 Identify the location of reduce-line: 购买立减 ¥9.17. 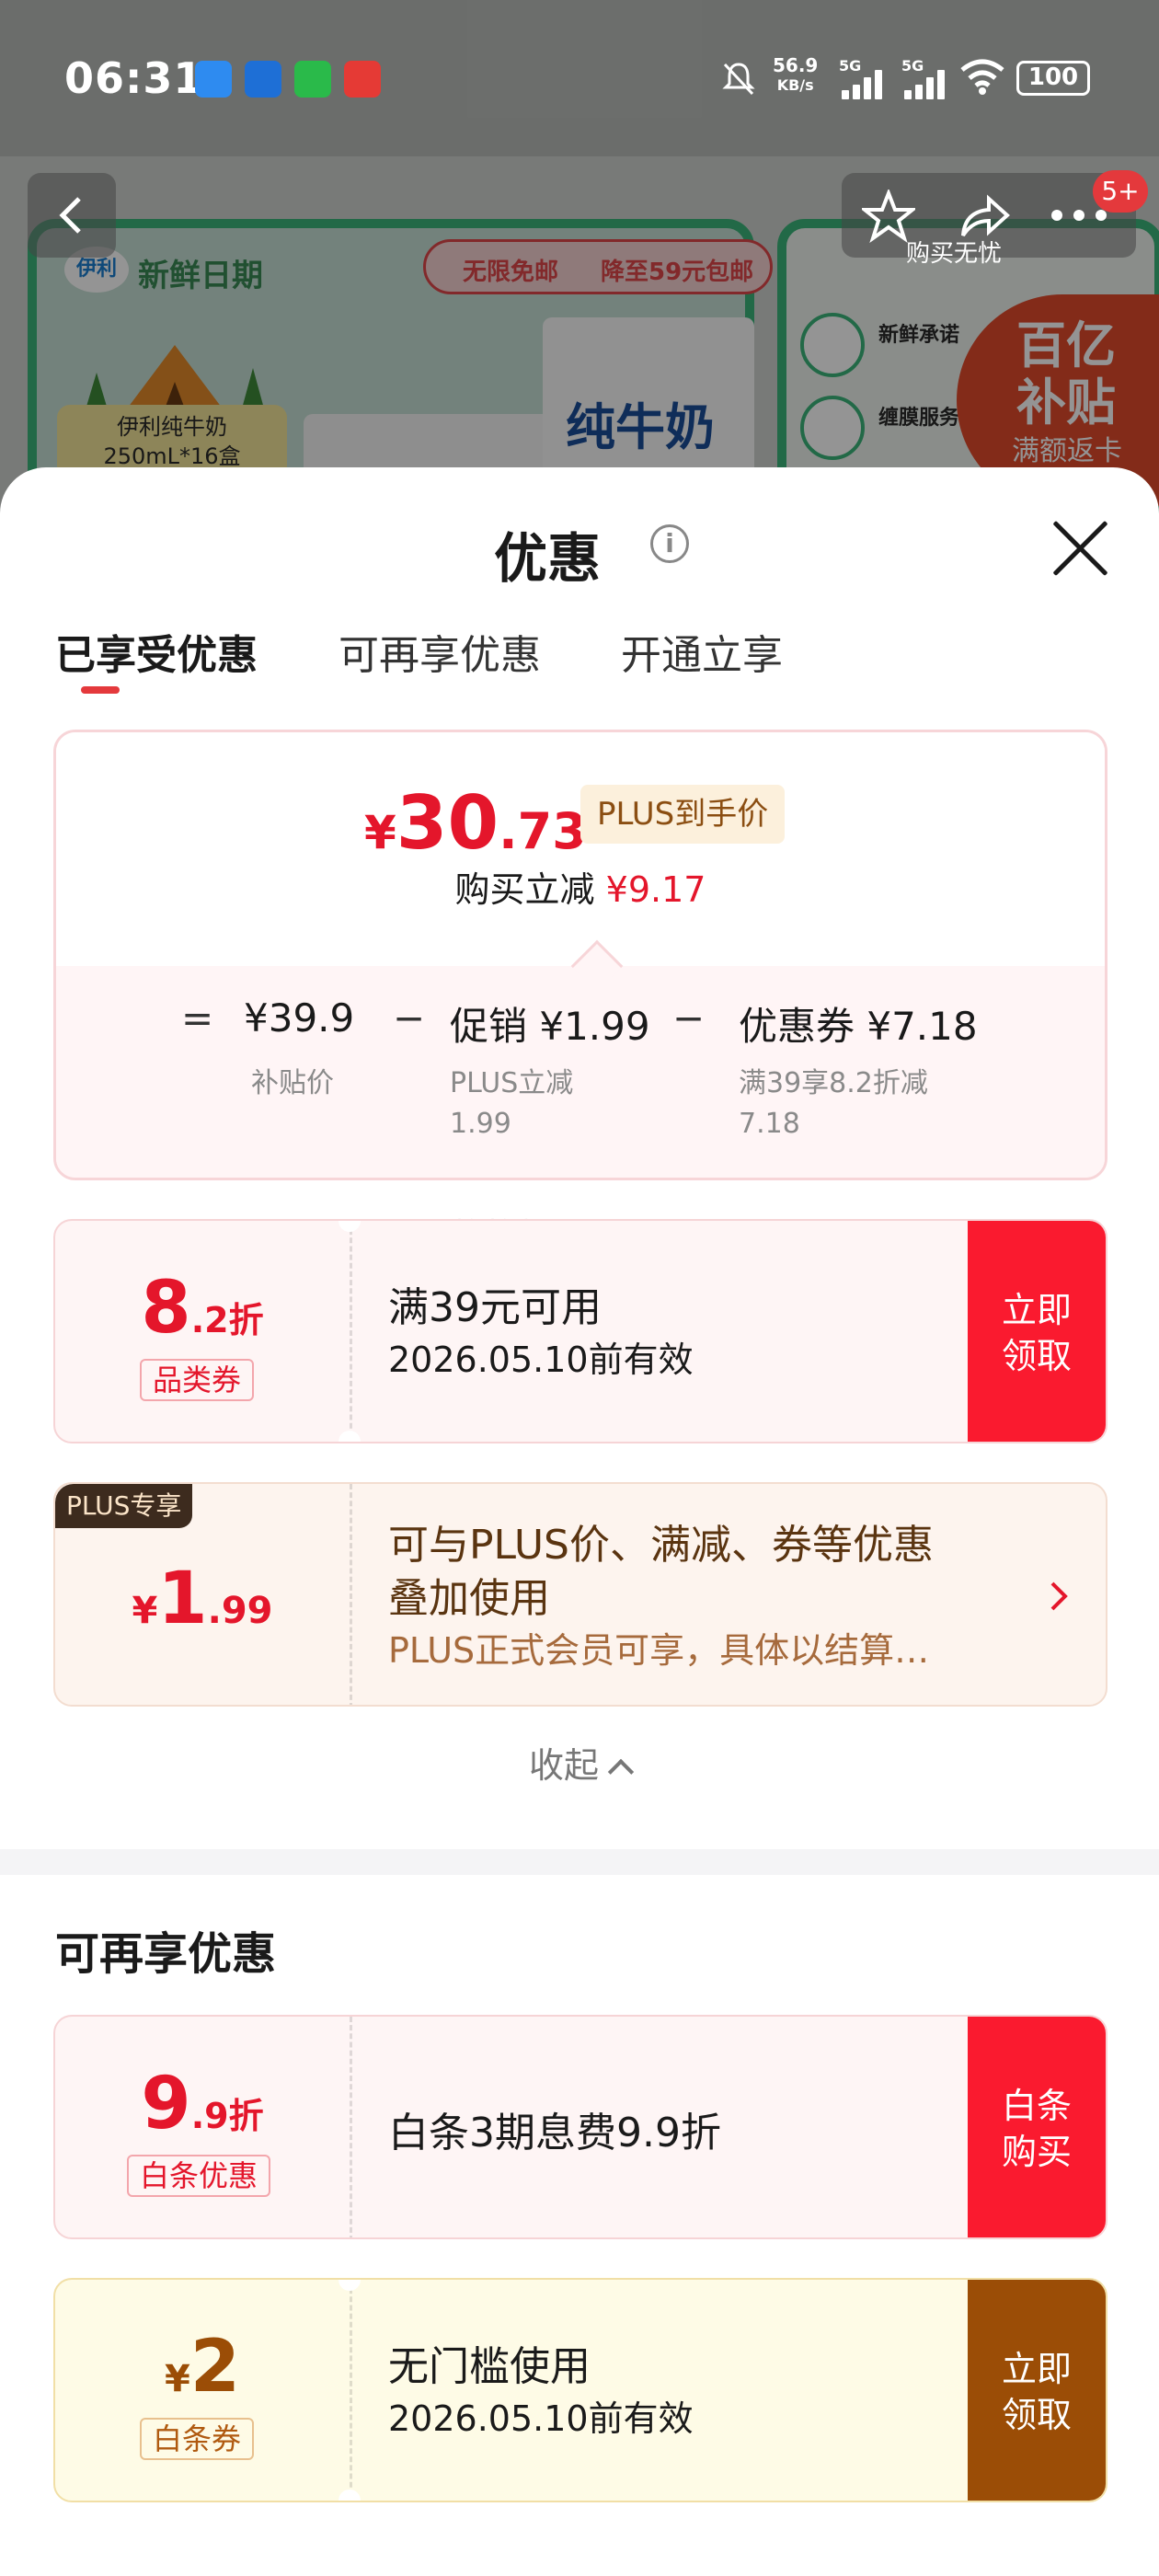
(580, 886).